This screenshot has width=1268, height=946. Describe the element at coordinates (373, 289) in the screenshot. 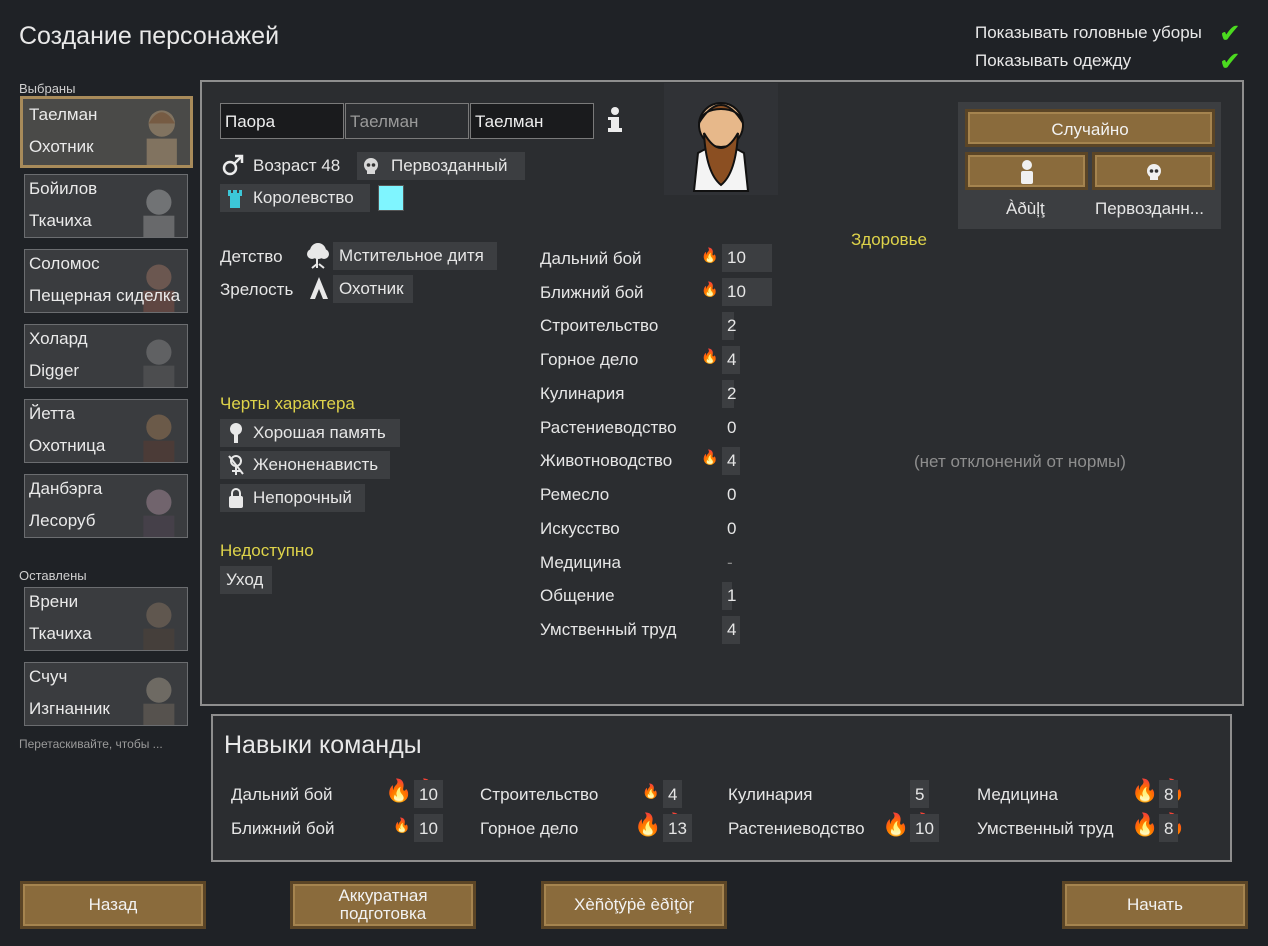

I see `adulthood-chip: Охотник` at that location.